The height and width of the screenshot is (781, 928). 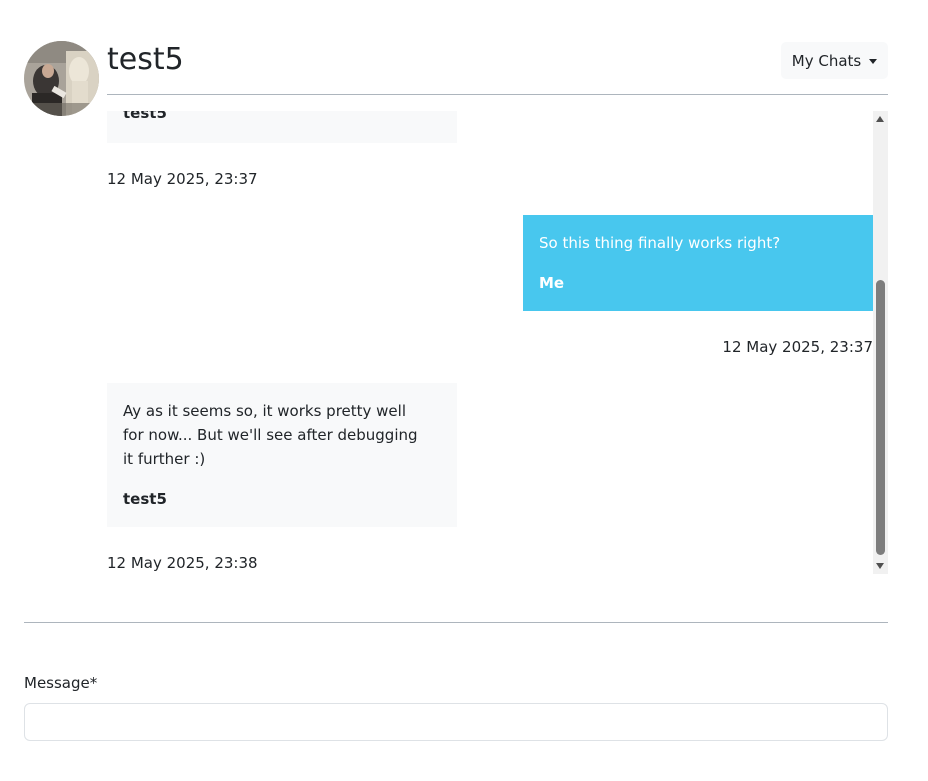 I want to click on scroll-down-arrow-icon, so click(x=880, y=566).